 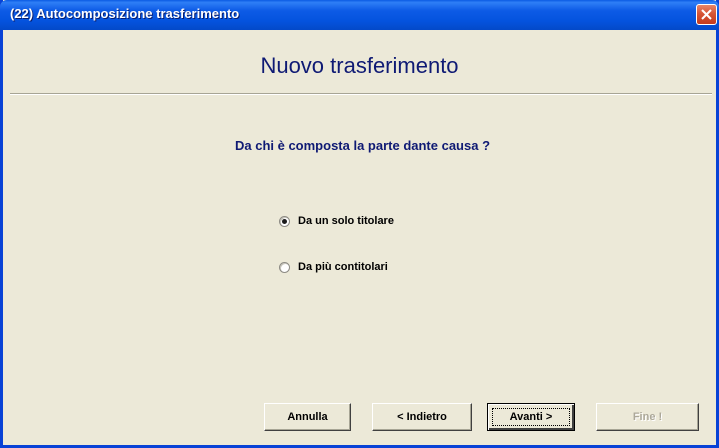 I want to click on close-button, so click(x=706, y=14).